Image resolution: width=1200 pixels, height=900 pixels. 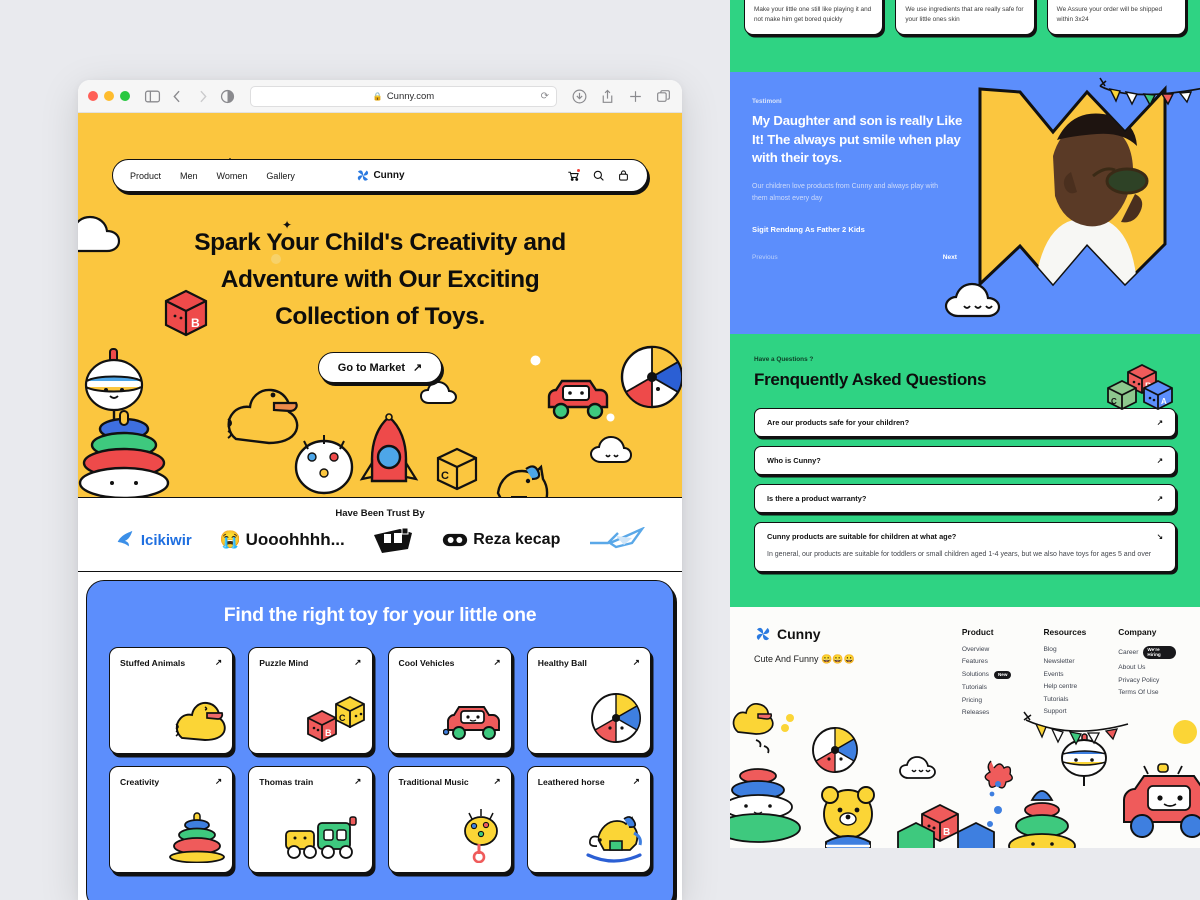 What do you see at coordinates (579, 96) in the screenshot?
I see `download-icon` at bounding box center [579, 96].